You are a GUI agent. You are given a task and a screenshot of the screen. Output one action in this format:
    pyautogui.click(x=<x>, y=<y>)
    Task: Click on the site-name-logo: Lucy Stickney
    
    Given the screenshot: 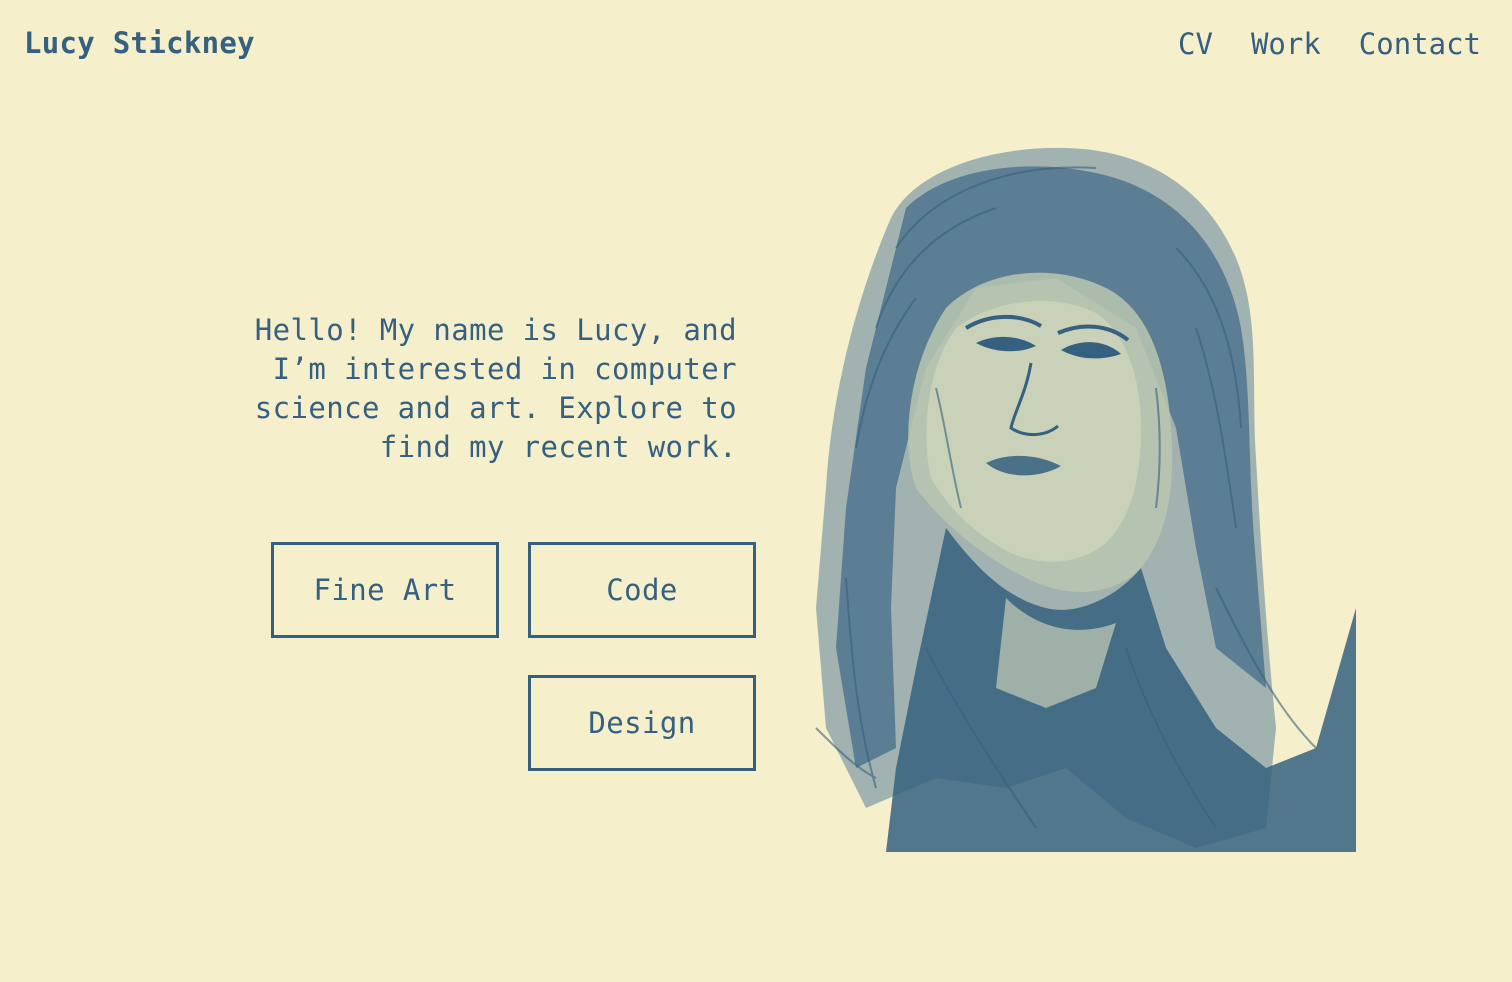 What is the action you would take?
    pyautogui.click(x=139, y=43)
    